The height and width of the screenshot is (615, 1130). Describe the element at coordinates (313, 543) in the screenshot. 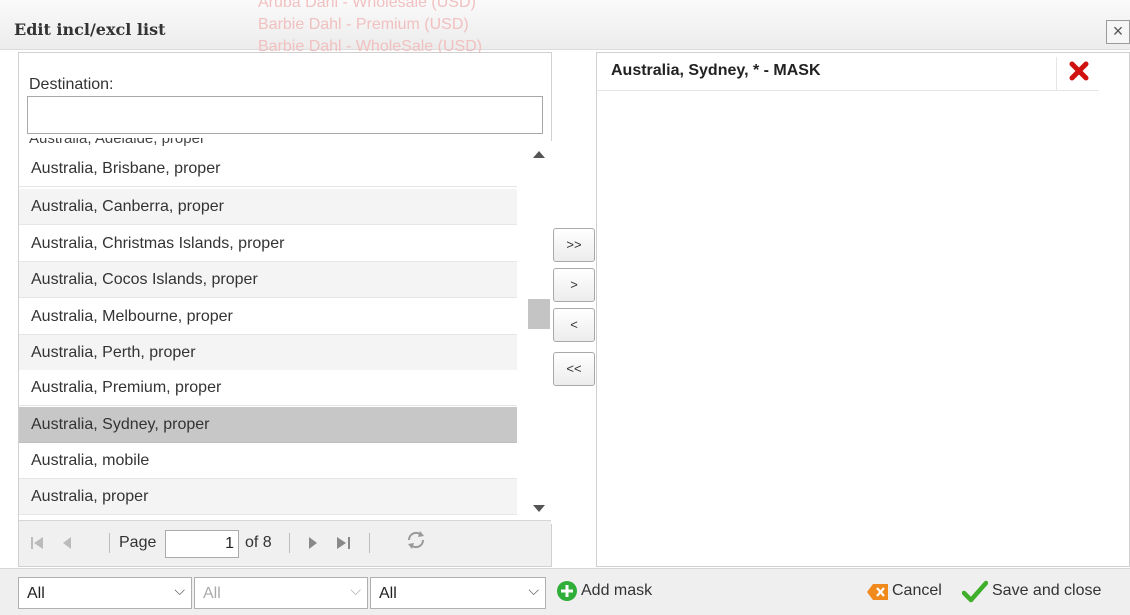

I see `next-page-icon` at that location.